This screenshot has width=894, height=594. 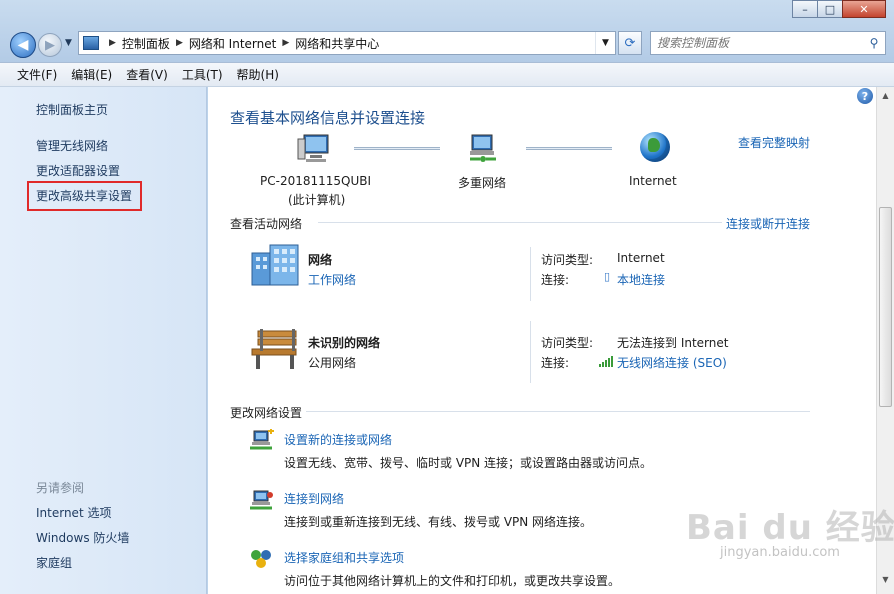 What do you see at coordinates (266, 224) in the screenshot?
I see `active-networks-heading: 查看活动网络` at bounding box center [266, 224].